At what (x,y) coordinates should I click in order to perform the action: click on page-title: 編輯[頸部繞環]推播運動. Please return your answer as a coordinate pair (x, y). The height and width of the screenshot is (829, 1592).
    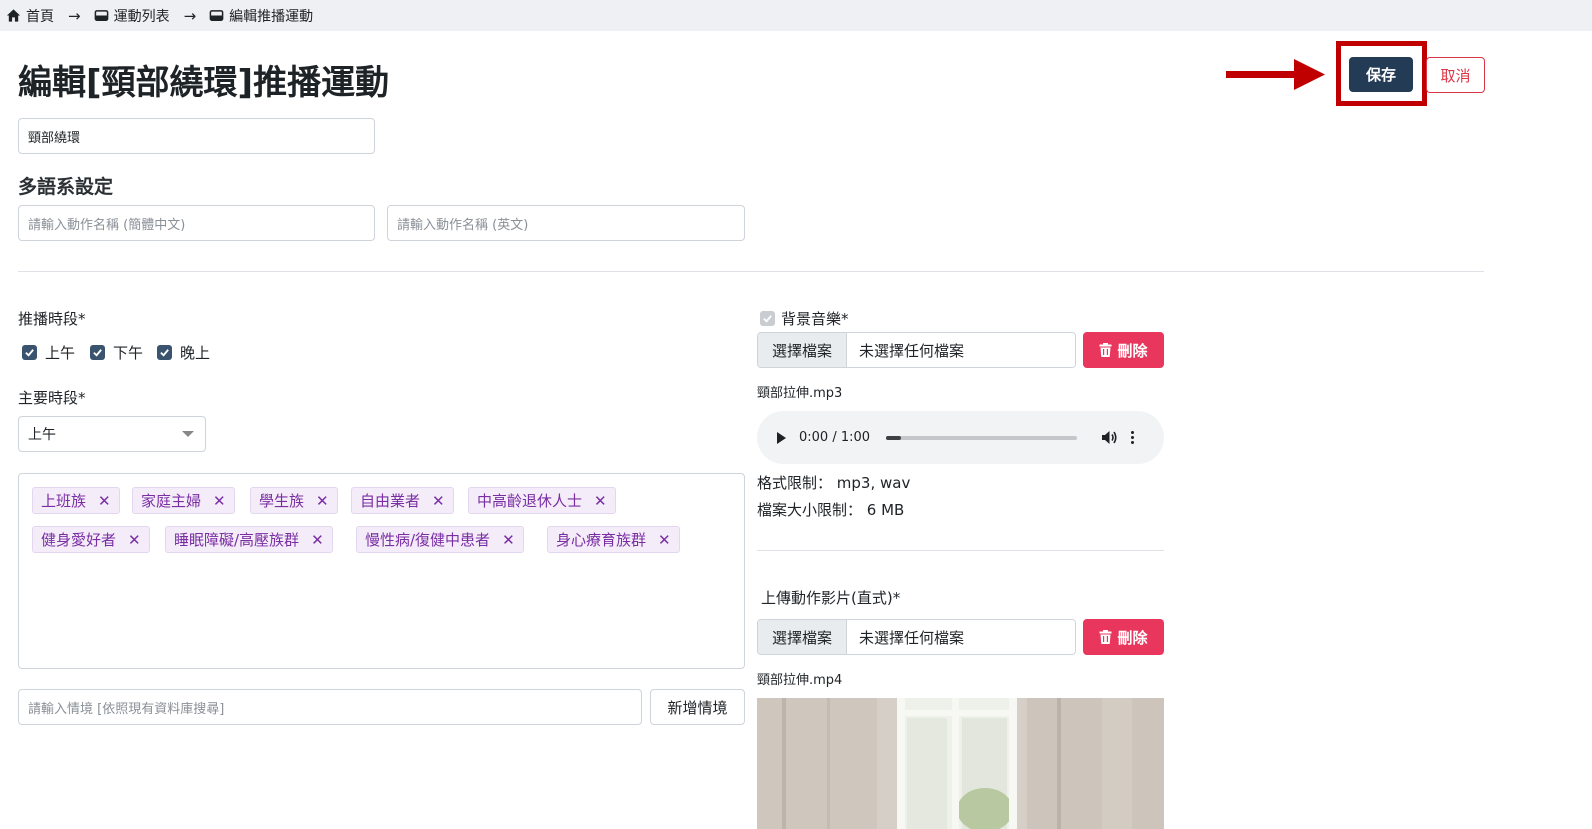
    Looking at the image, I should click on (204, 83).